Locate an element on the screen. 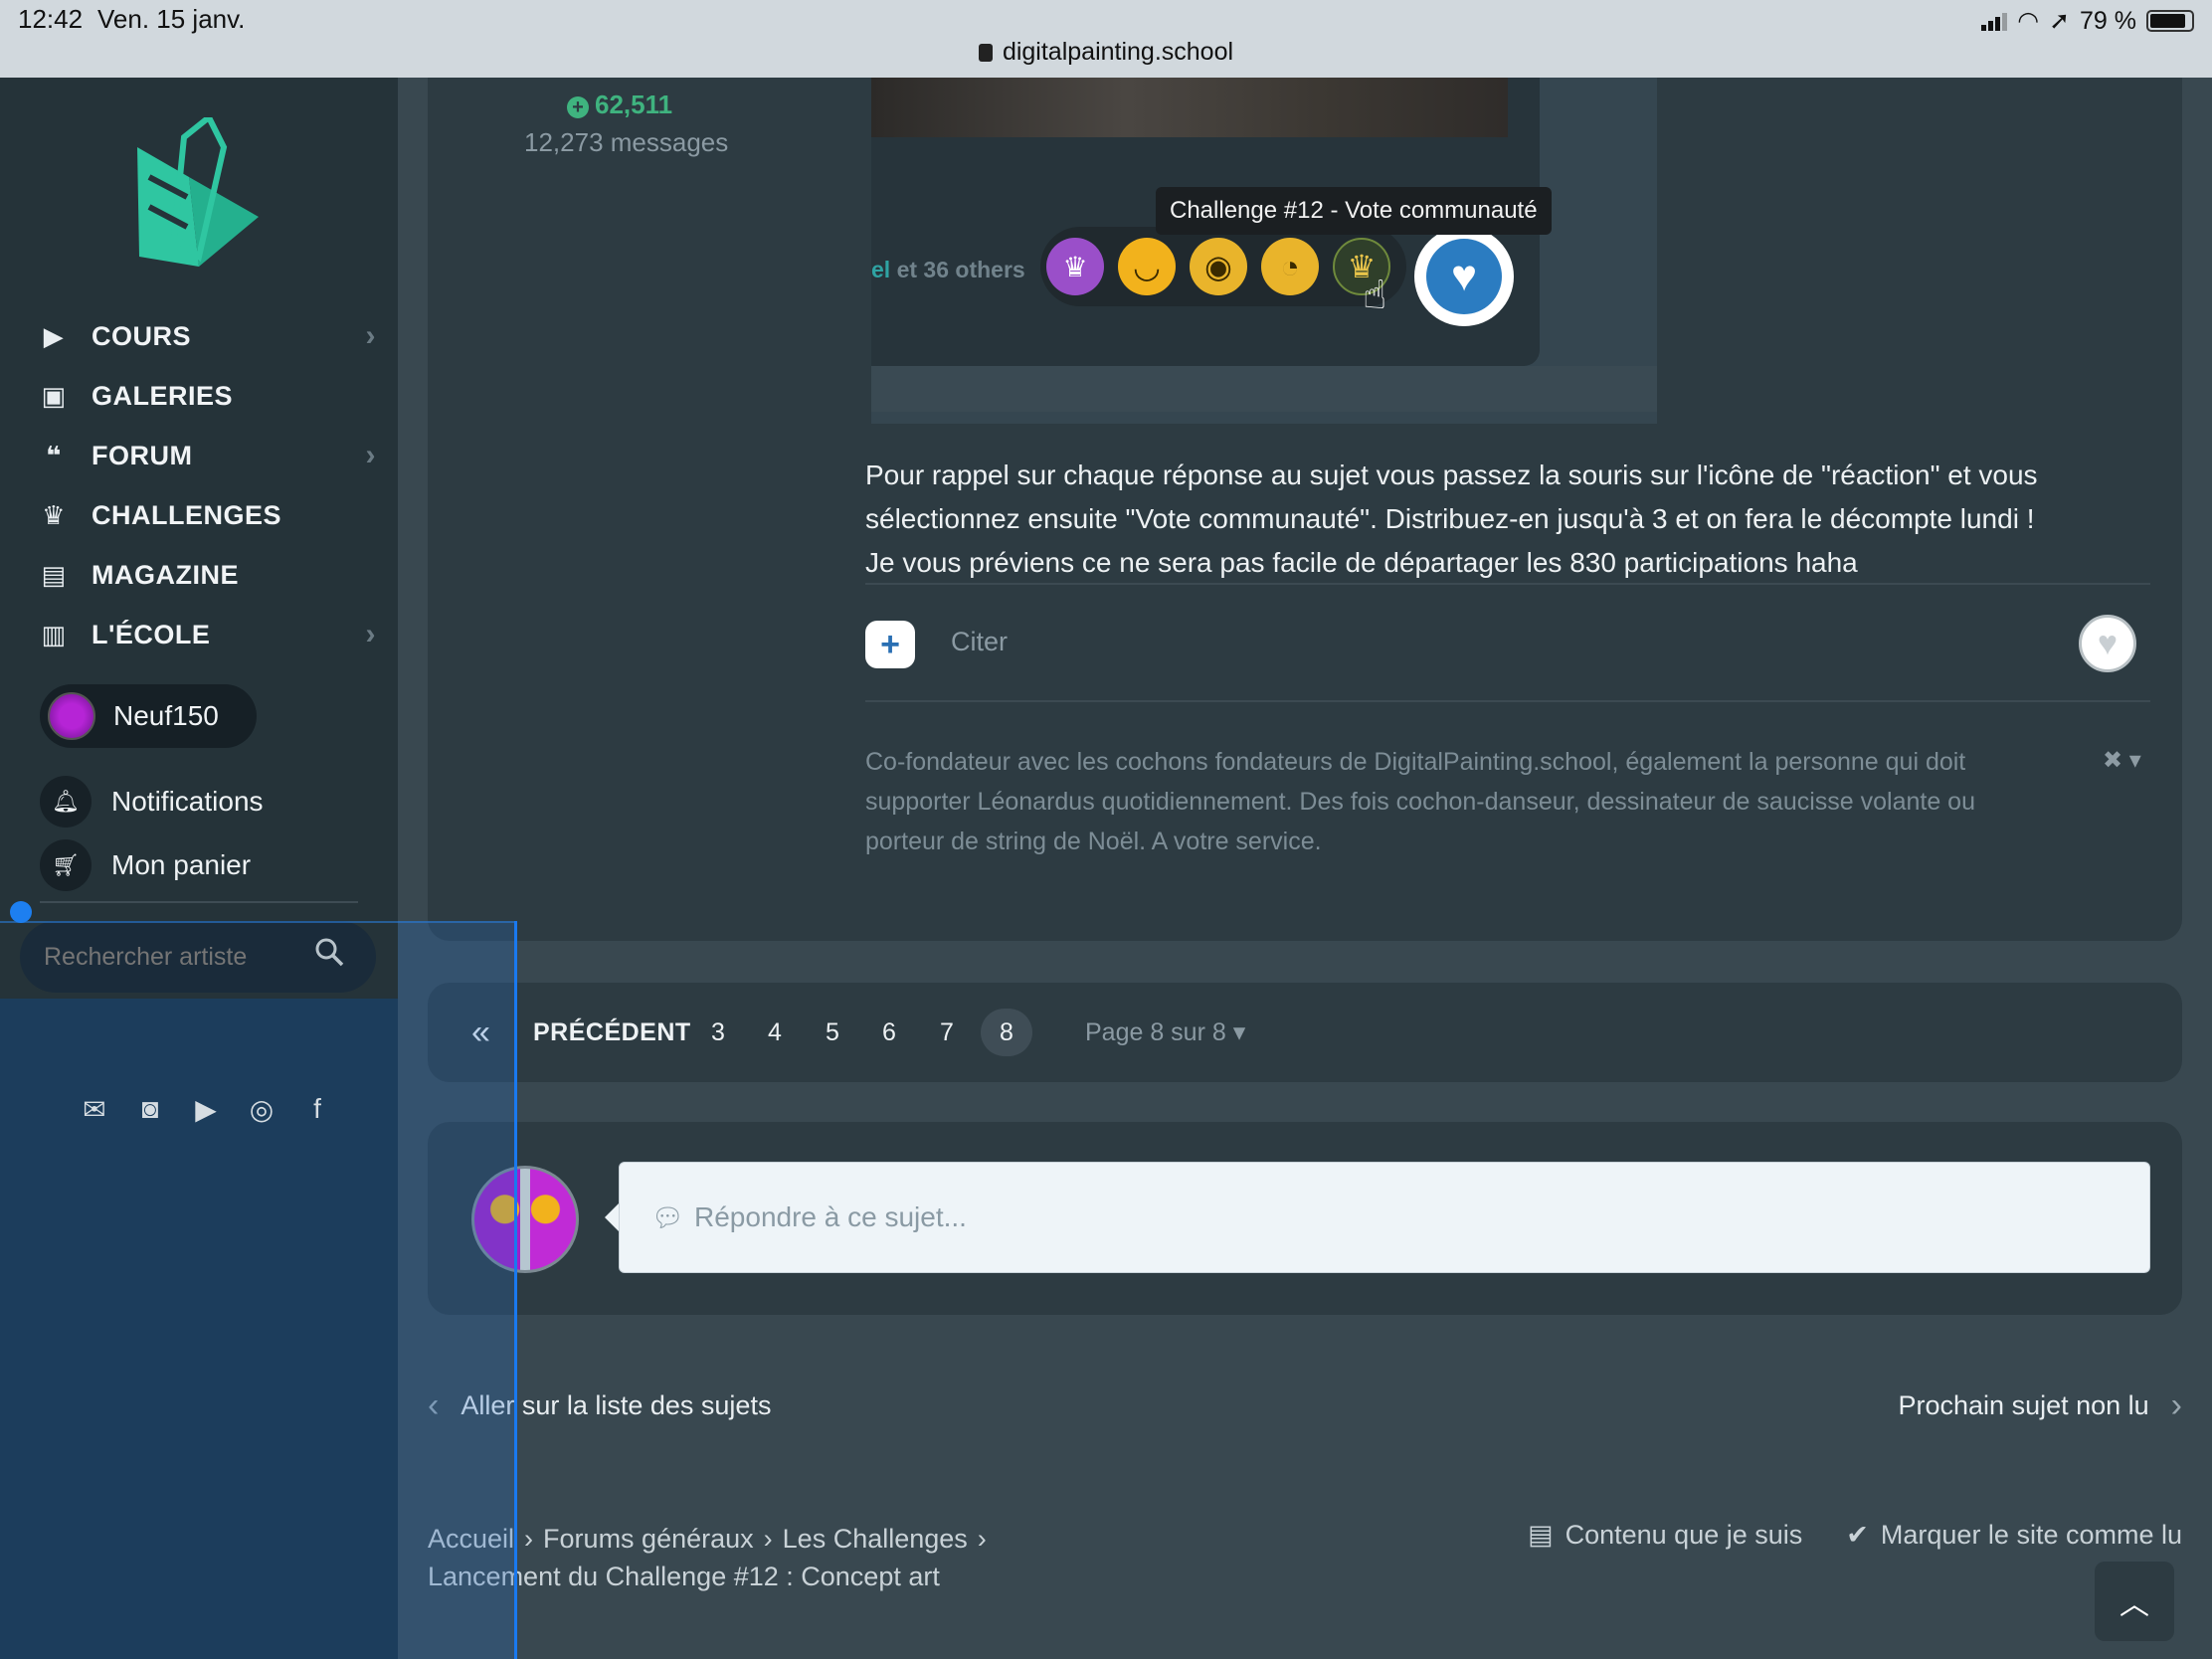  speech-arrow is located at coordinates (612, 1217).